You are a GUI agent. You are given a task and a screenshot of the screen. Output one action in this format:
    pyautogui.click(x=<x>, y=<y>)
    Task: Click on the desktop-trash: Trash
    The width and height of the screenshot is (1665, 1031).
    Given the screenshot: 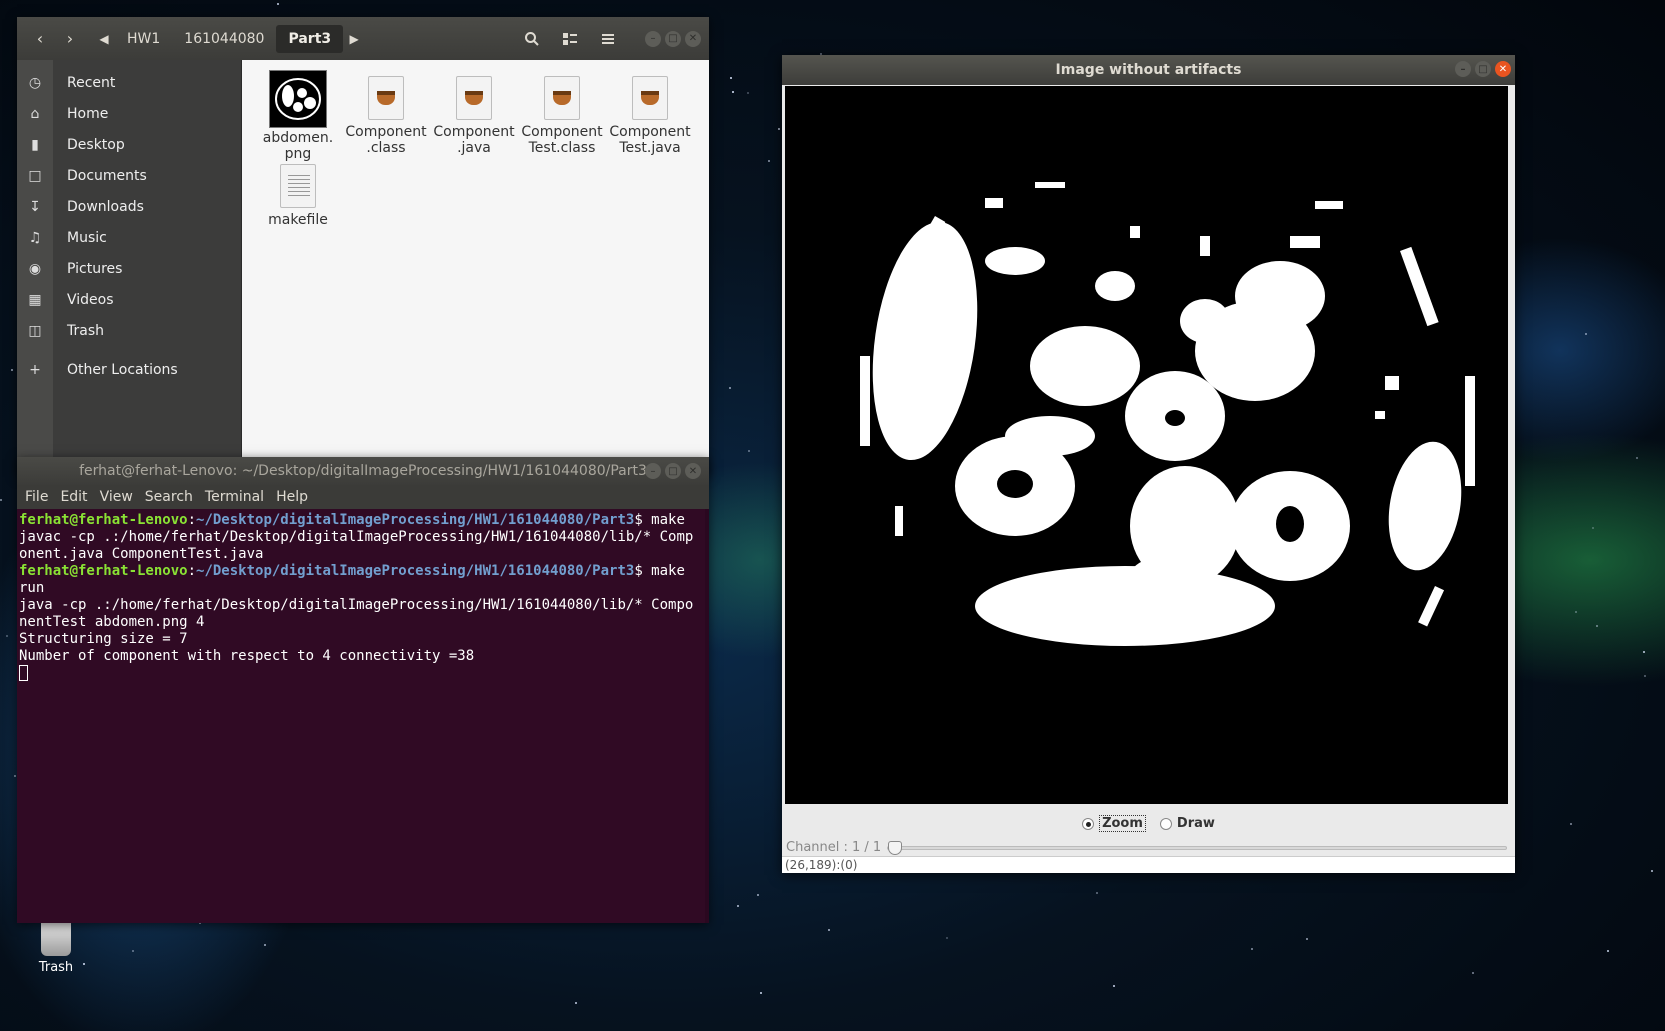 What is the action you would take?
    pyautogui.click(x=56, y=946)
    